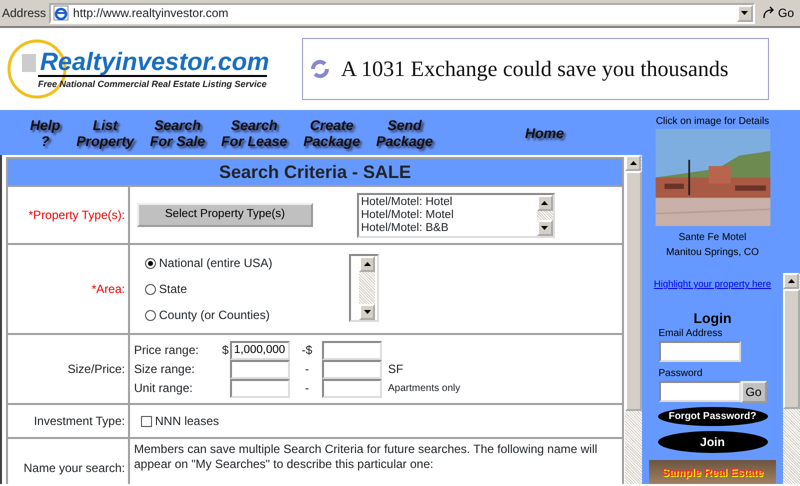 This screenshot has width=800, height=486. Describe the element at coordinates (225, 215) in the screenshot. I see `select-types-button: Select Property Type(s)` at that location.